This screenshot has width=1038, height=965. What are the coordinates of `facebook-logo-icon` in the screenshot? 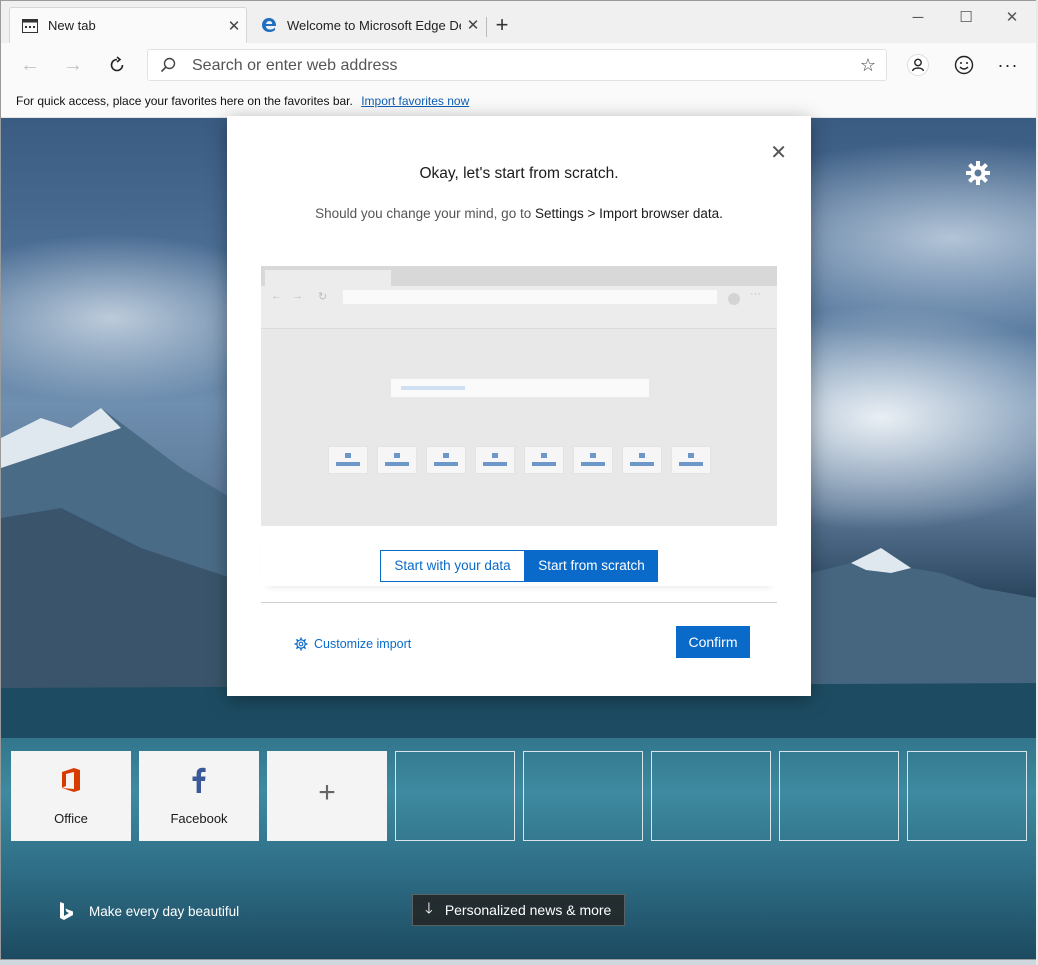 It's located at (199, 782).